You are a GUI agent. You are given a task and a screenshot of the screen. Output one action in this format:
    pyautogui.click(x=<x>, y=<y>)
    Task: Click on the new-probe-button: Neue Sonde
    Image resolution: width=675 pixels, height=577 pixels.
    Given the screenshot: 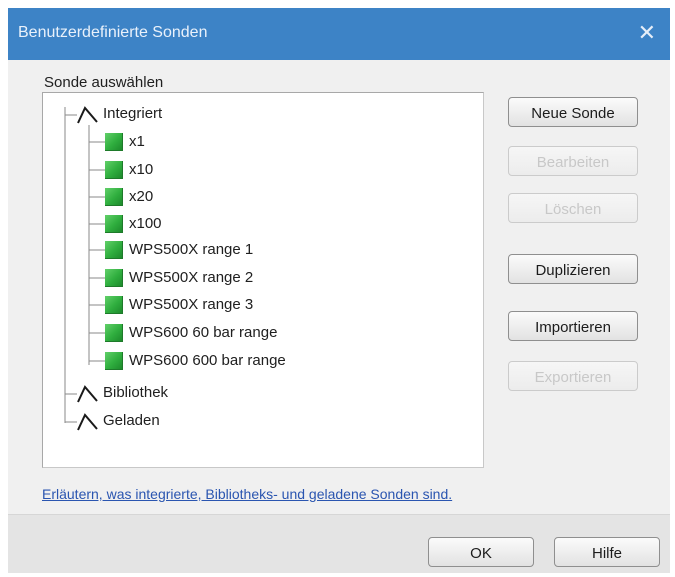 What is the action you would take?
    pyautogui.click(x=573, y=112)
    